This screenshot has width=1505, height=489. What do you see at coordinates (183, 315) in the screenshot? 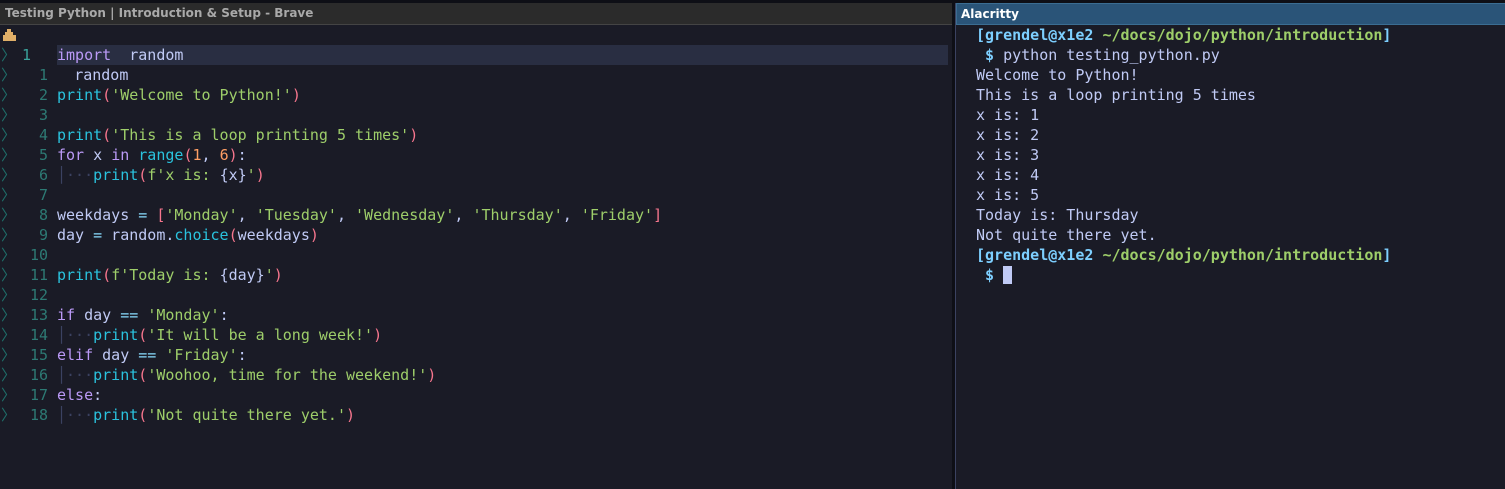
I see `code-token: 'Monday'` at bounding box center [183, 315].